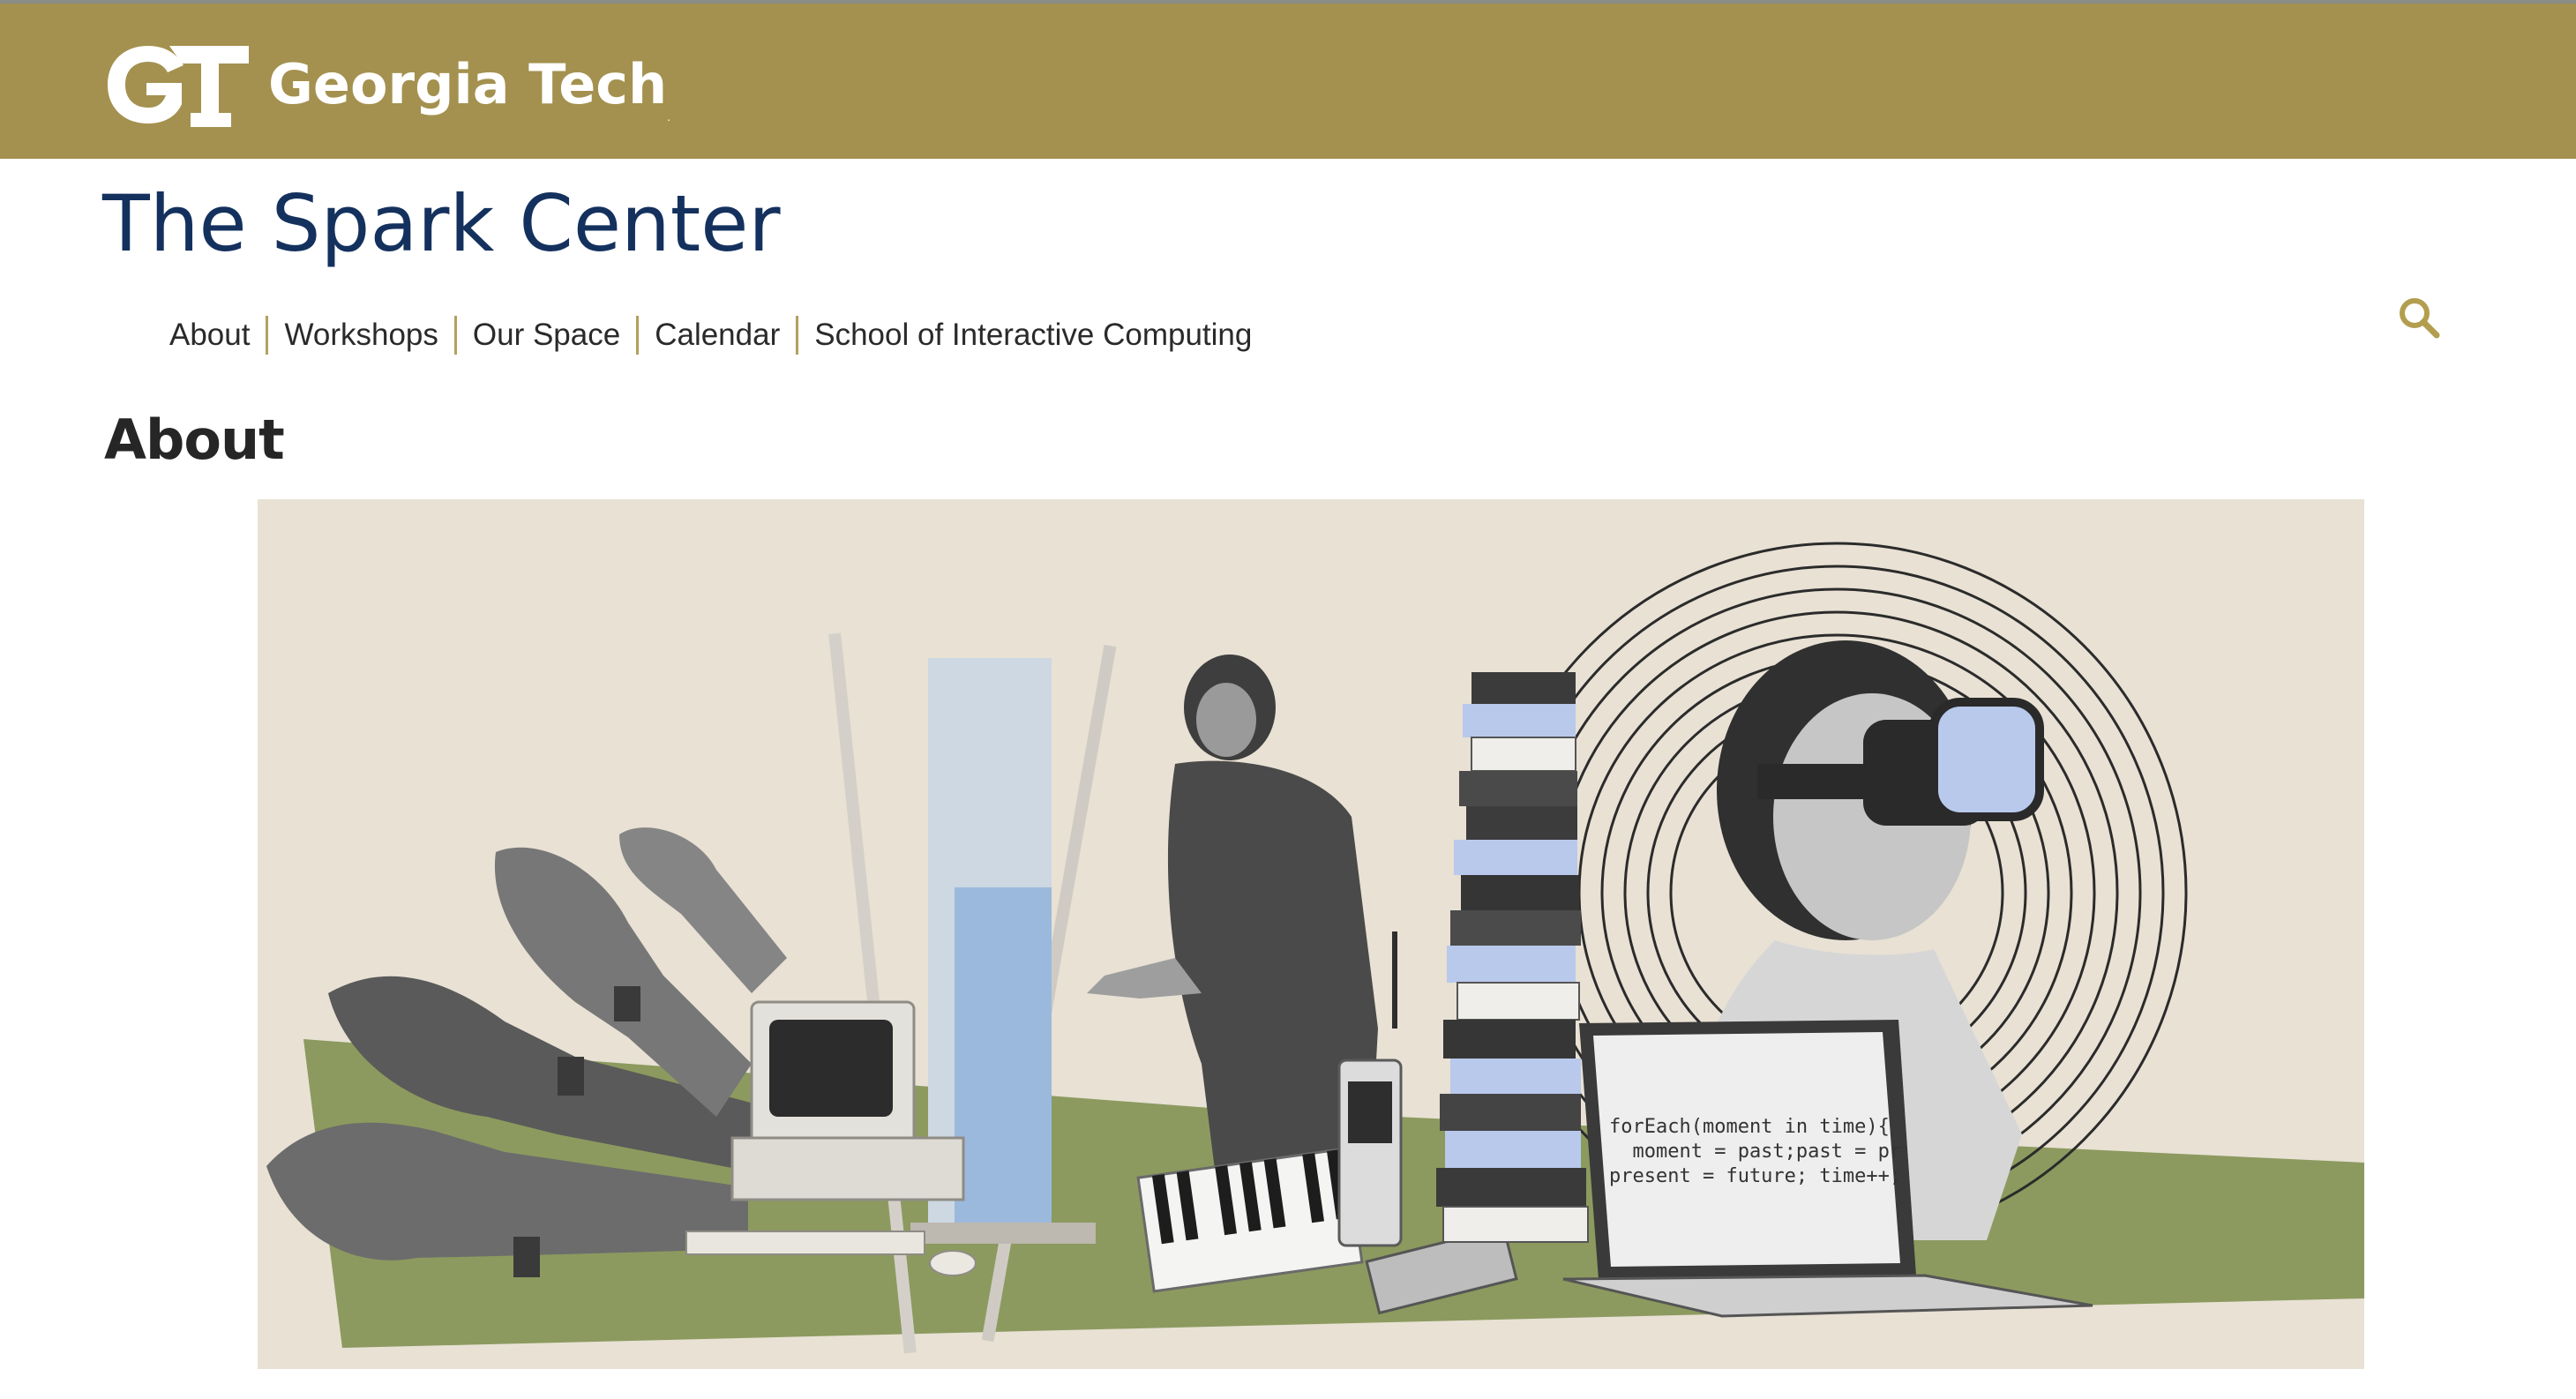  What do you see at coordinates (1513, 958) in the screenshot?
I see `book-stack` at bounding box center [1513, 958].